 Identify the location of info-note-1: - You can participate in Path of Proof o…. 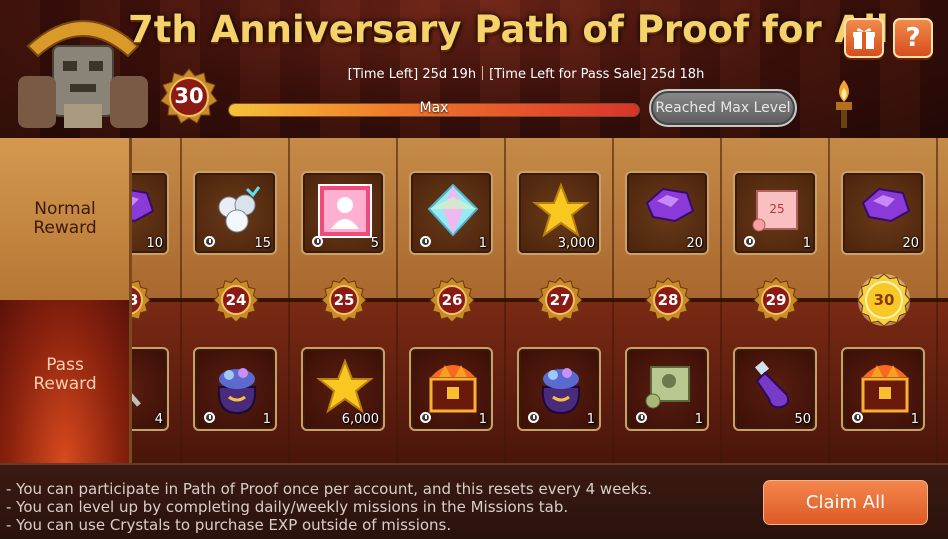
(329, 489).